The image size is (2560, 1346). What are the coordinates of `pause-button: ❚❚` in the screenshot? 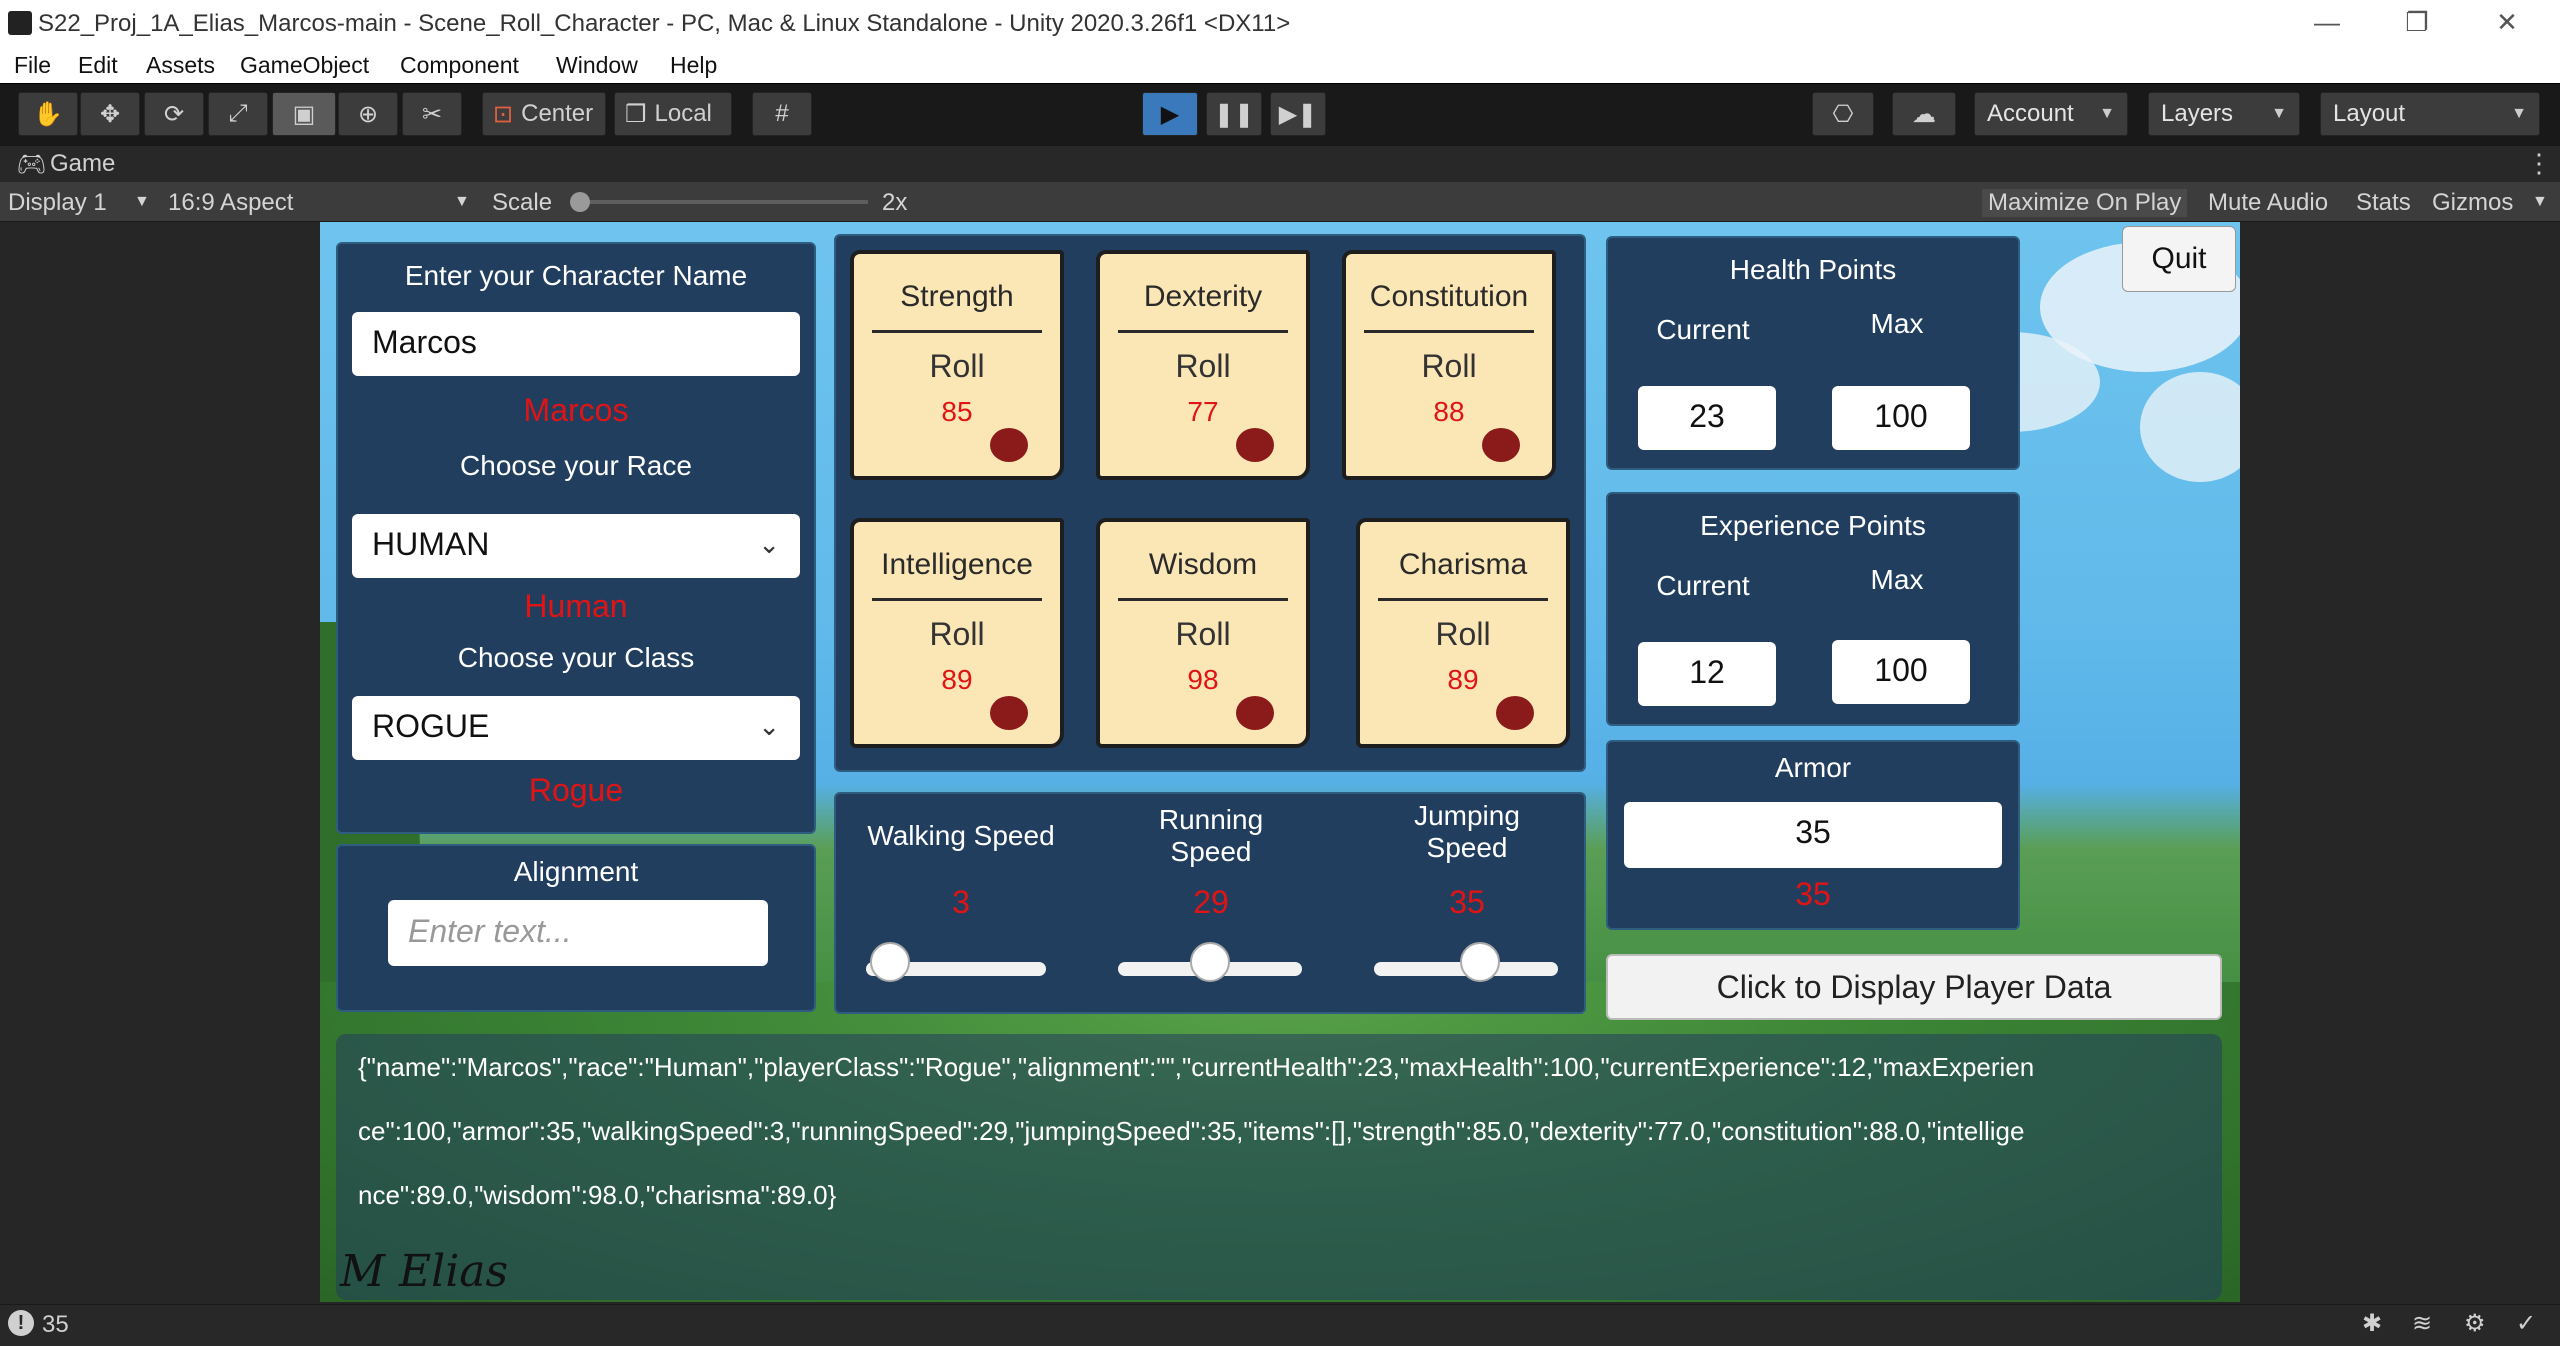 It's located at (1234, 114).